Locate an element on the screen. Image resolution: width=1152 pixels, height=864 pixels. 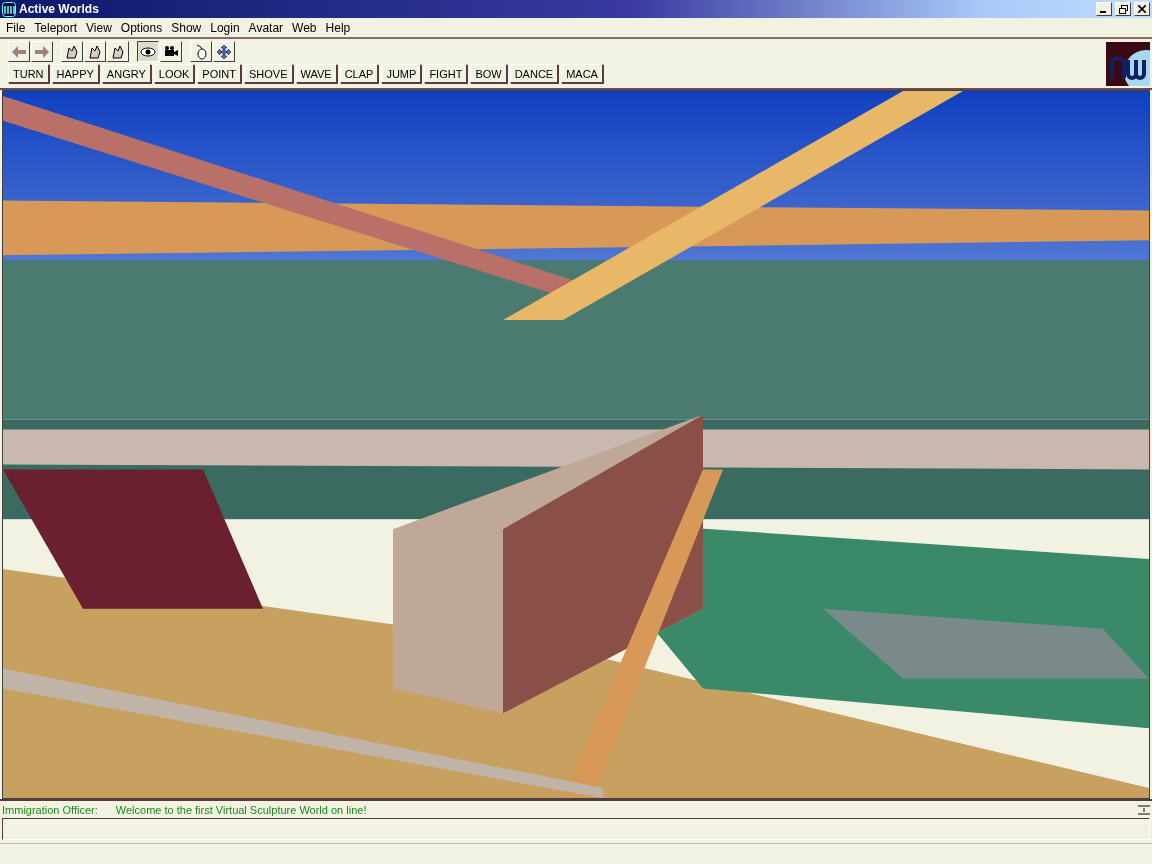
mouse-button is located at coordinates (201, 51).